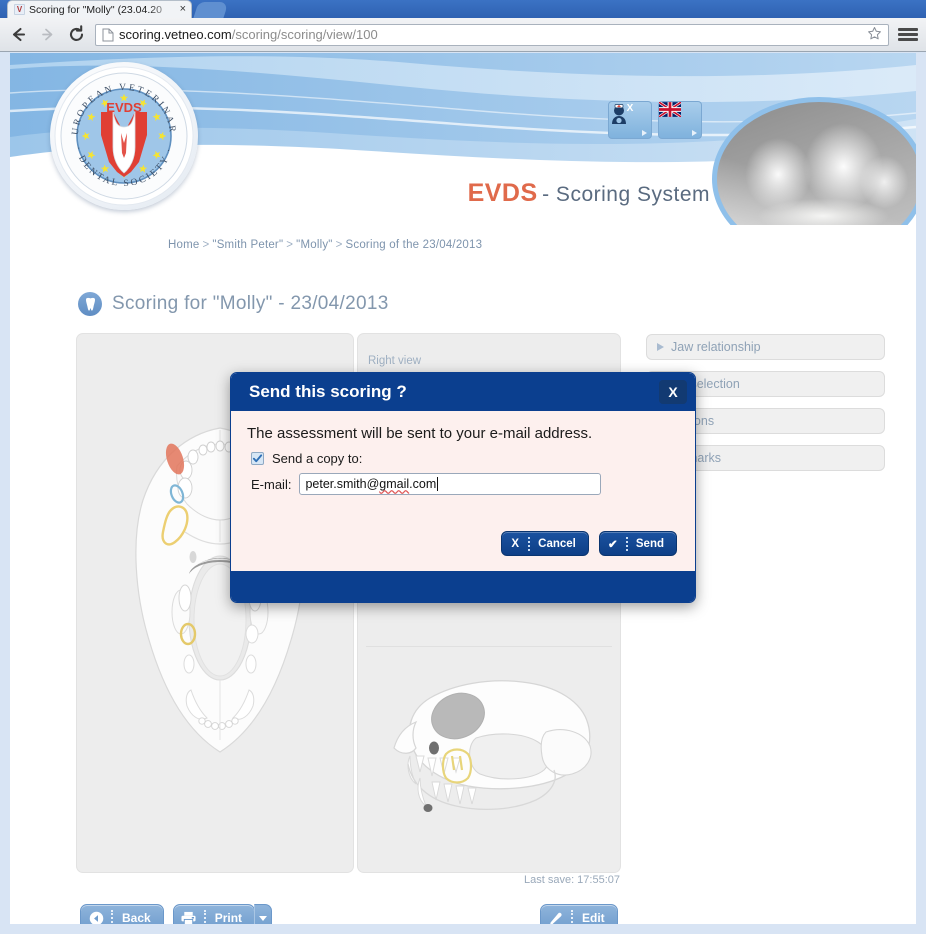 The image size is (926, 934). What do you see at coordinates (314, 245) in the screenshot?
I see `breadcrumb-item-patient: "Molly"` at bounding box center [314, 245].